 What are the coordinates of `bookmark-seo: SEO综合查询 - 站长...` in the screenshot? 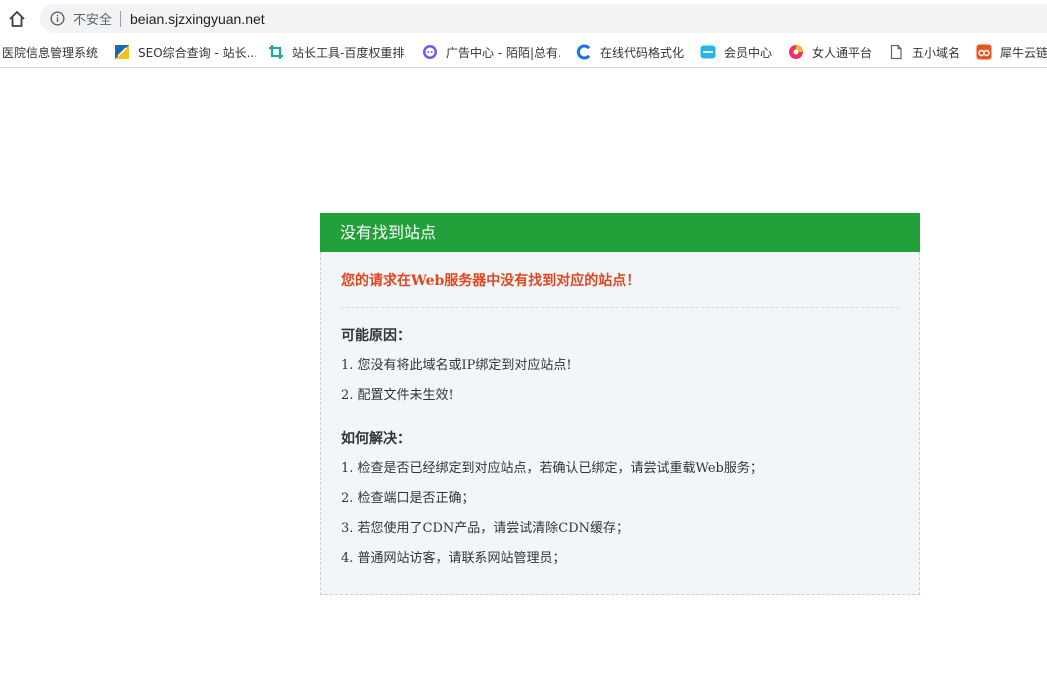 It's located at (185, 52).